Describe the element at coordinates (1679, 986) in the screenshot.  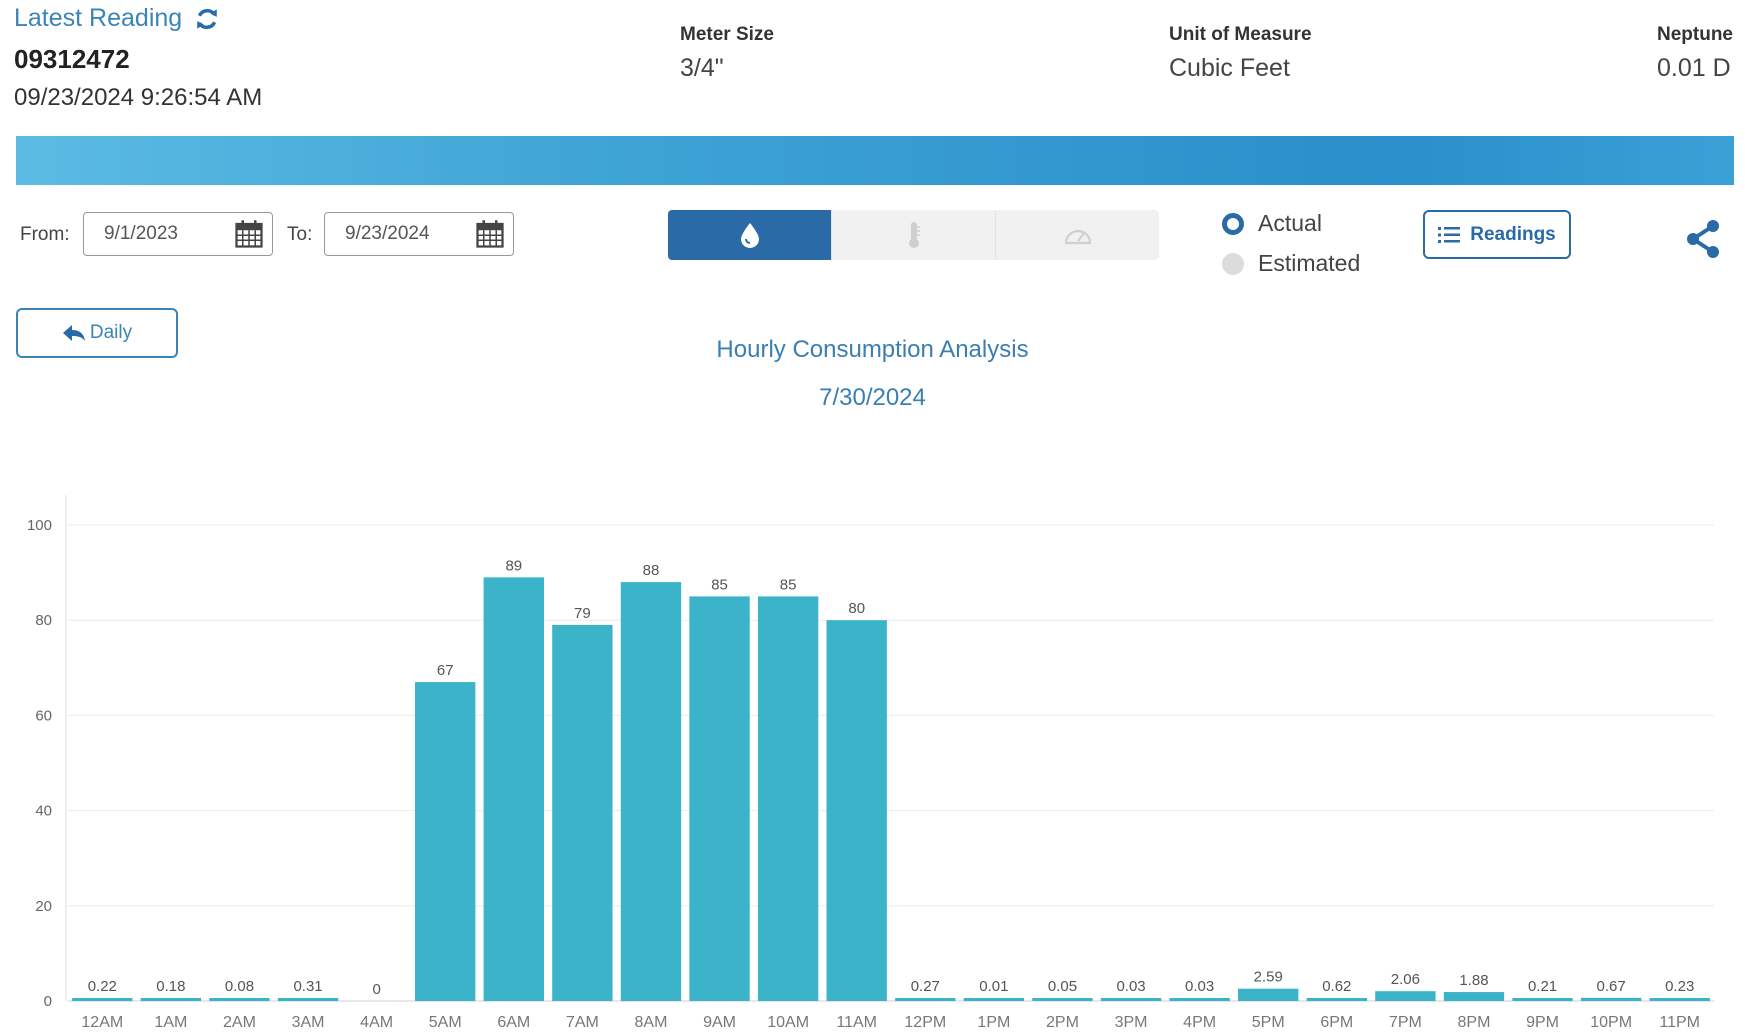
I see `data-label: 0.23` at that location.